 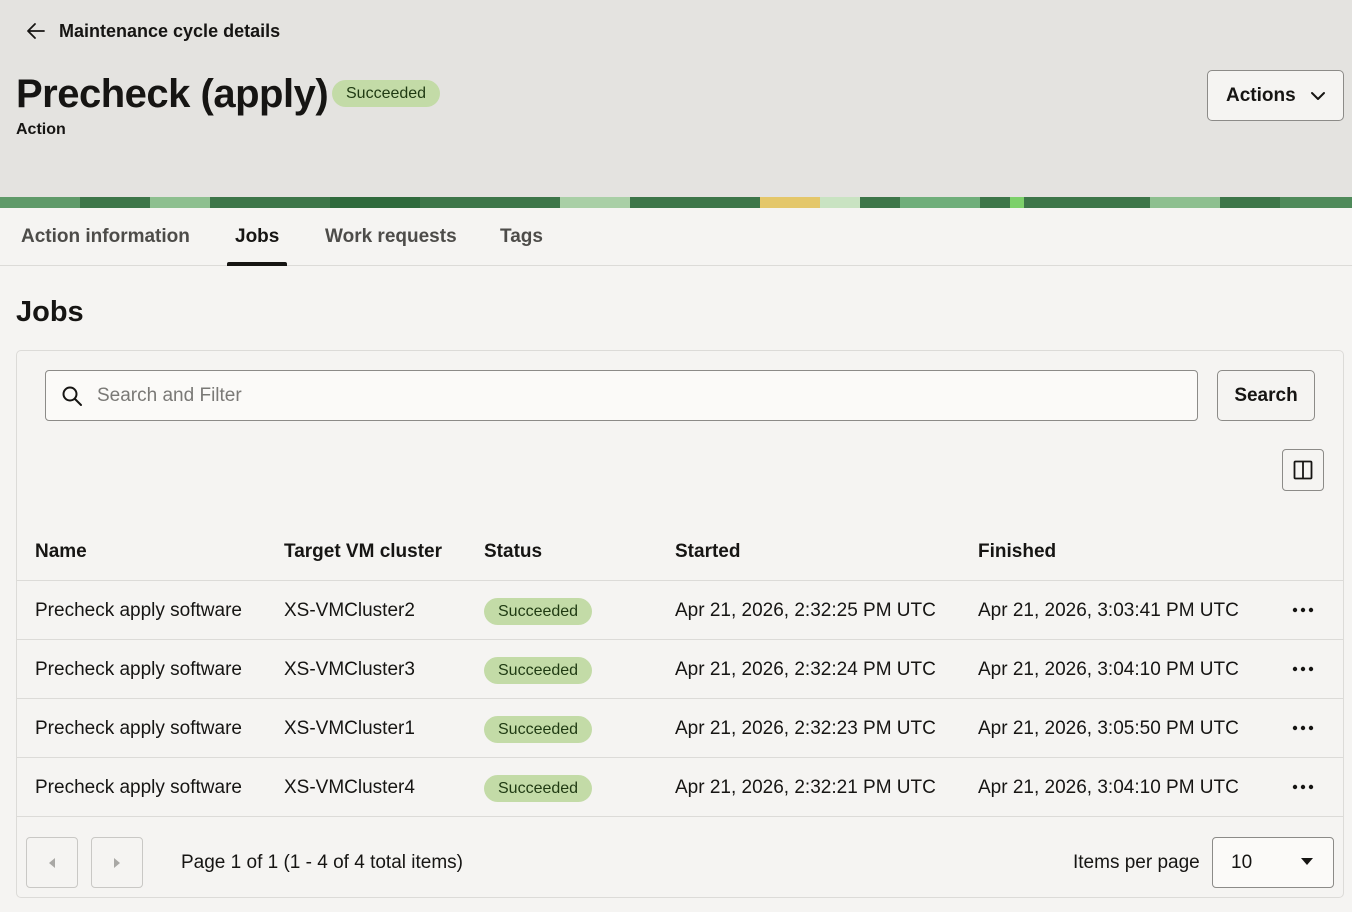 I want to click on search-button: Search, so click(x=1266, y=395).